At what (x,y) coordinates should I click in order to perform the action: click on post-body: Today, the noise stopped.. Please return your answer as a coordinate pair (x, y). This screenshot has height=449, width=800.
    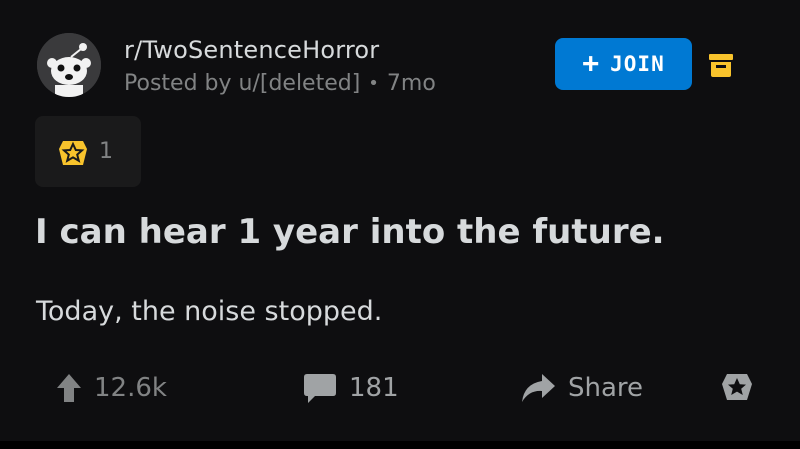
    Looking at the image, I should click on (209, 311).